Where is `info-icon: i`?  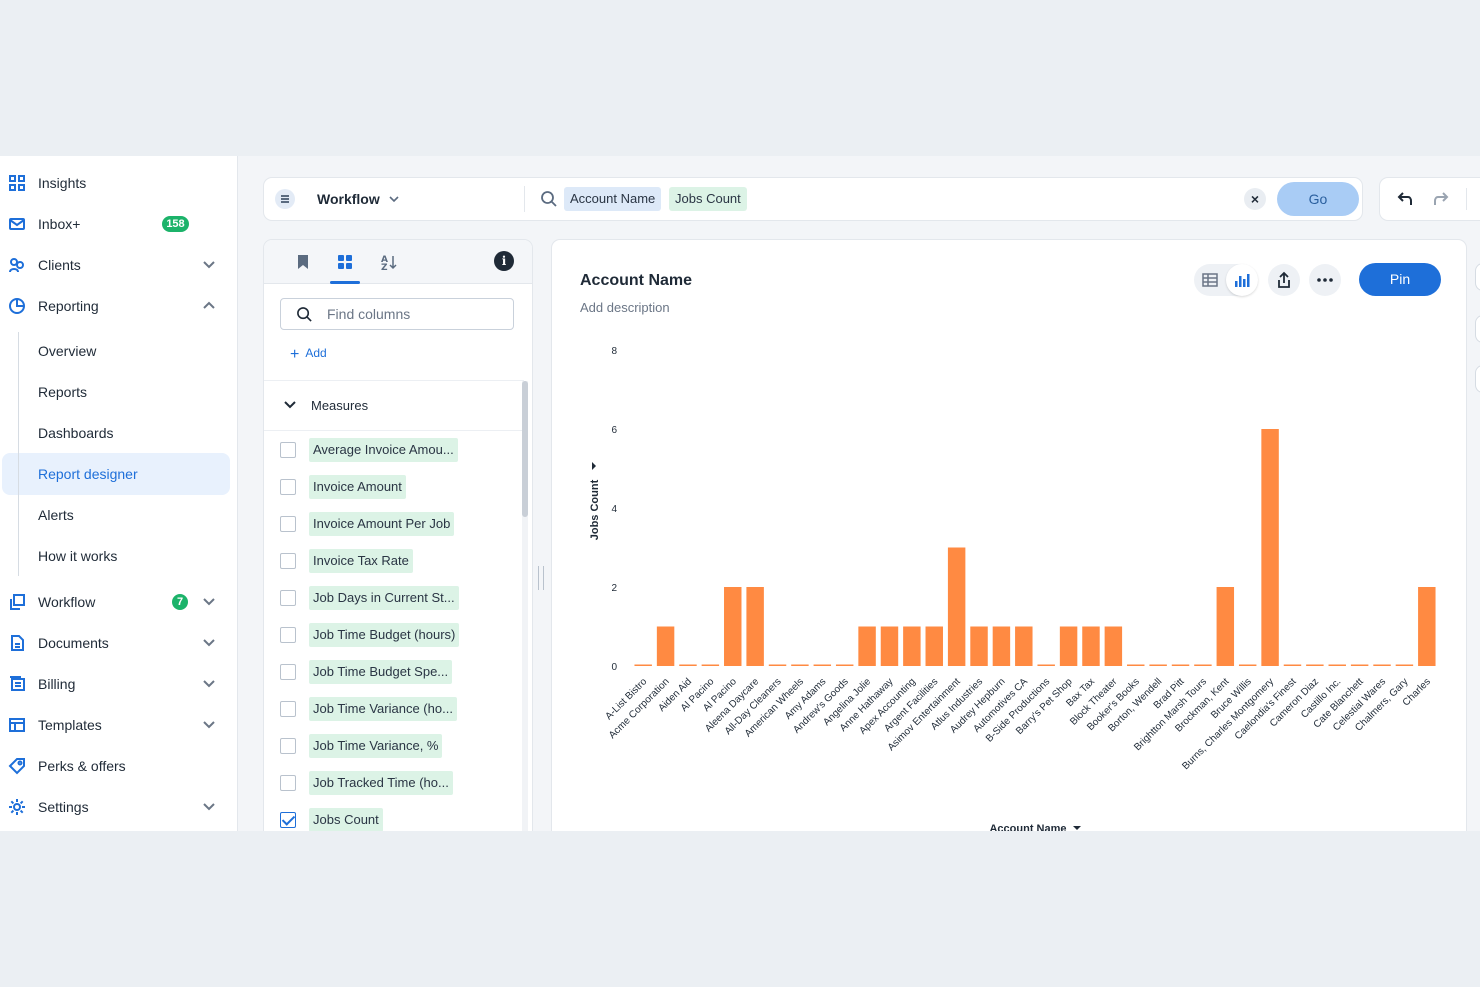
info-icon: i is located at coordinates (504, 261).